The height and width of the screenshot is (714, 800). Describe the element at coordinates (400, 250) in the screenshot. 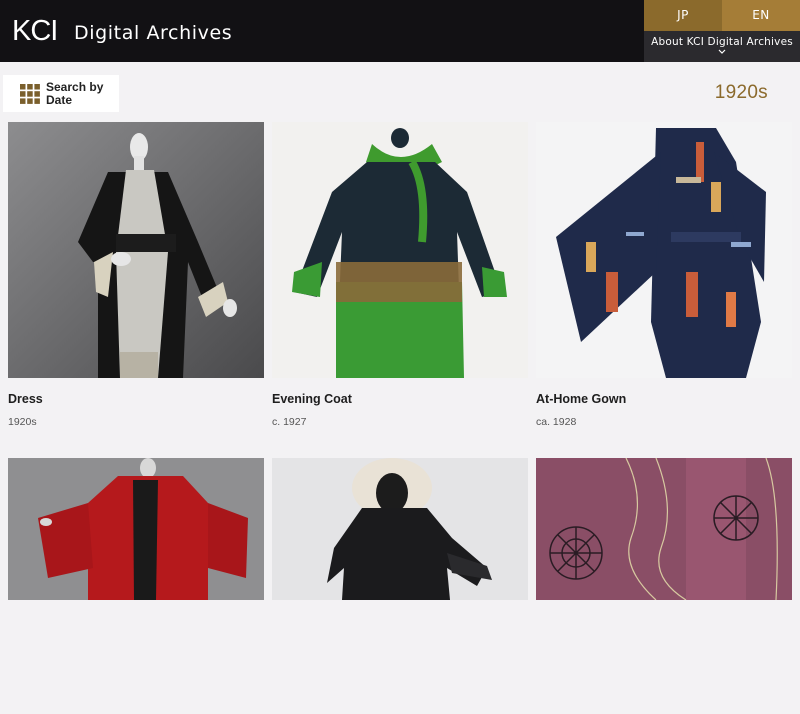

I see `evening-coat-image` at that location.